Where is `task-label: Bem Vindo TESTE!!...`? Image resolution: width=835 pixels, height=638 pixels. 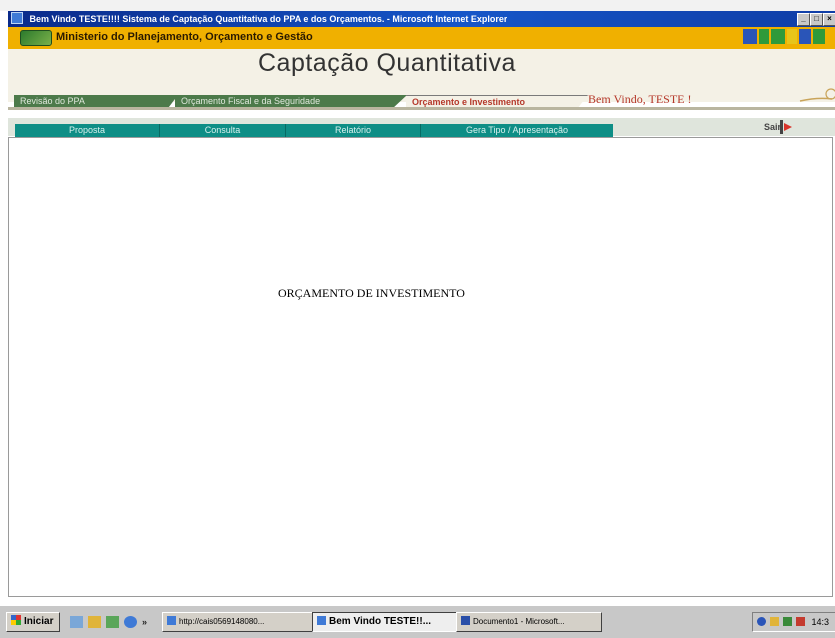
task-label: Bem Vindo TESTE!!... is located at coordinates (380, 621).